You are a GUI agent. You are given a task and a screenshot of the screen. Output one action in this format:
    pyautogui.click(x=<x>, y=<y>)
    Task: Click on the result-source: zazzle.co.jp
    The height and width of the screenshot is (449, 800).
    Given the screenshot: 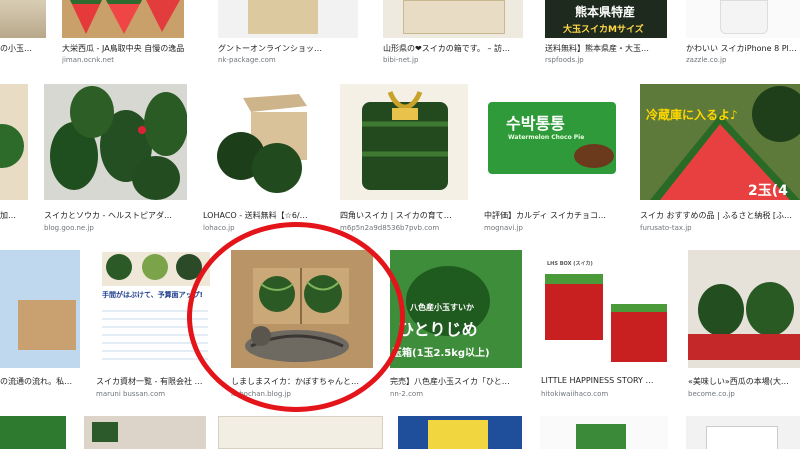 What is the action you would take?
    pyautogui.click(x=706, y=60)
    